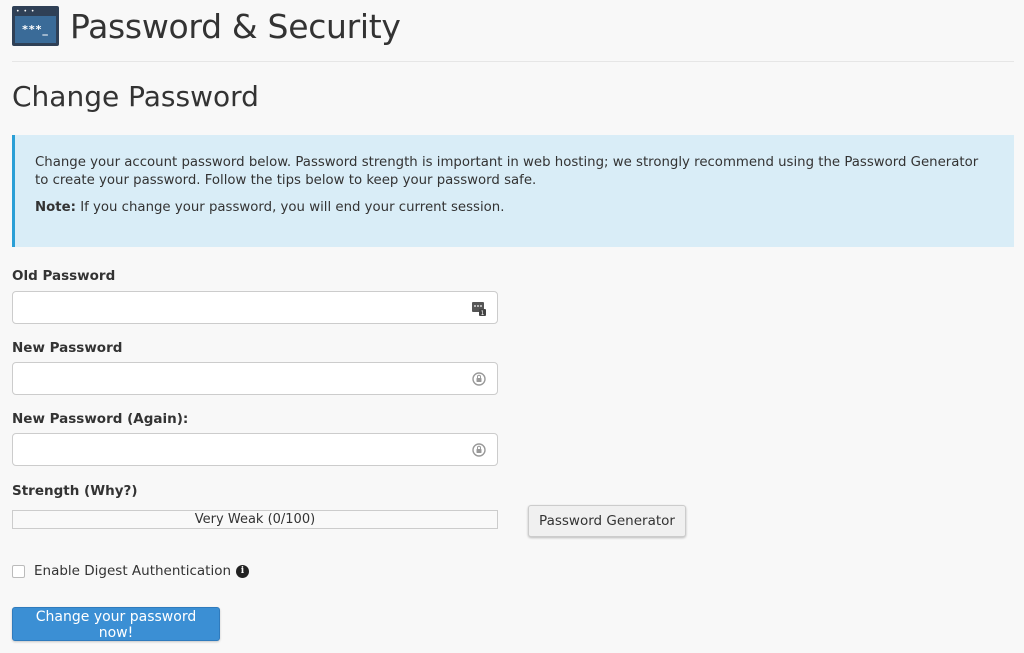 This screenshot has width=1024, height=653. I want to click on strength-label: Strength (Why?), so click(75, 491).